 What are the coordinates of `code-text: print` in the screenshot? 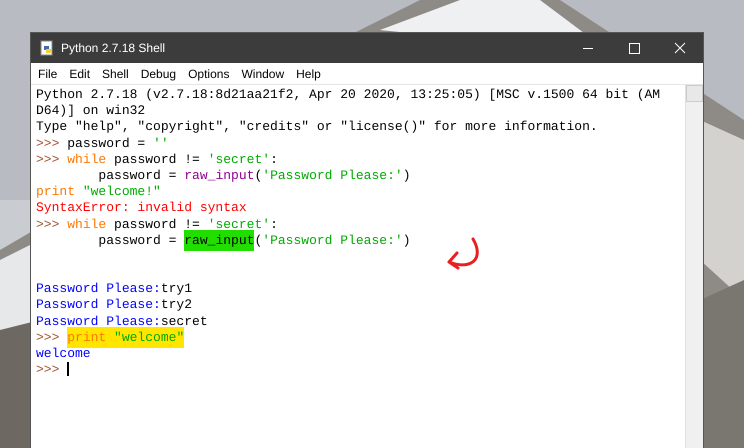 It's located at (56, 192).